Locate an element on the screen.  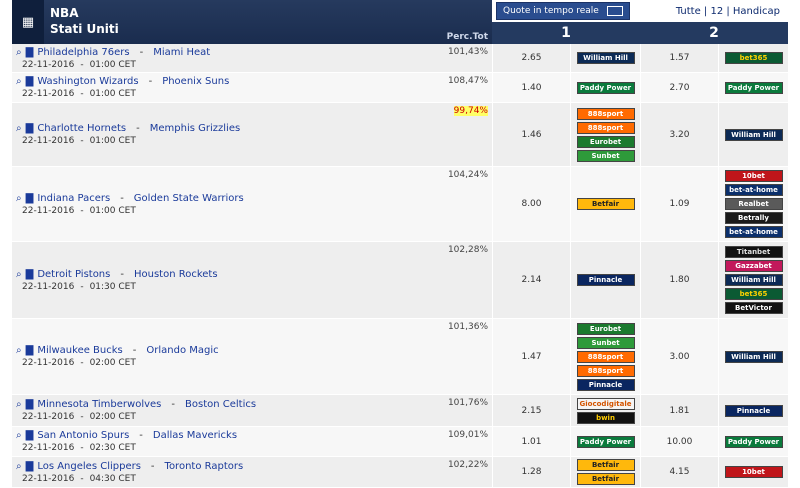
bookmaker-logo: BetVictor is located at coordinates (753, 308).